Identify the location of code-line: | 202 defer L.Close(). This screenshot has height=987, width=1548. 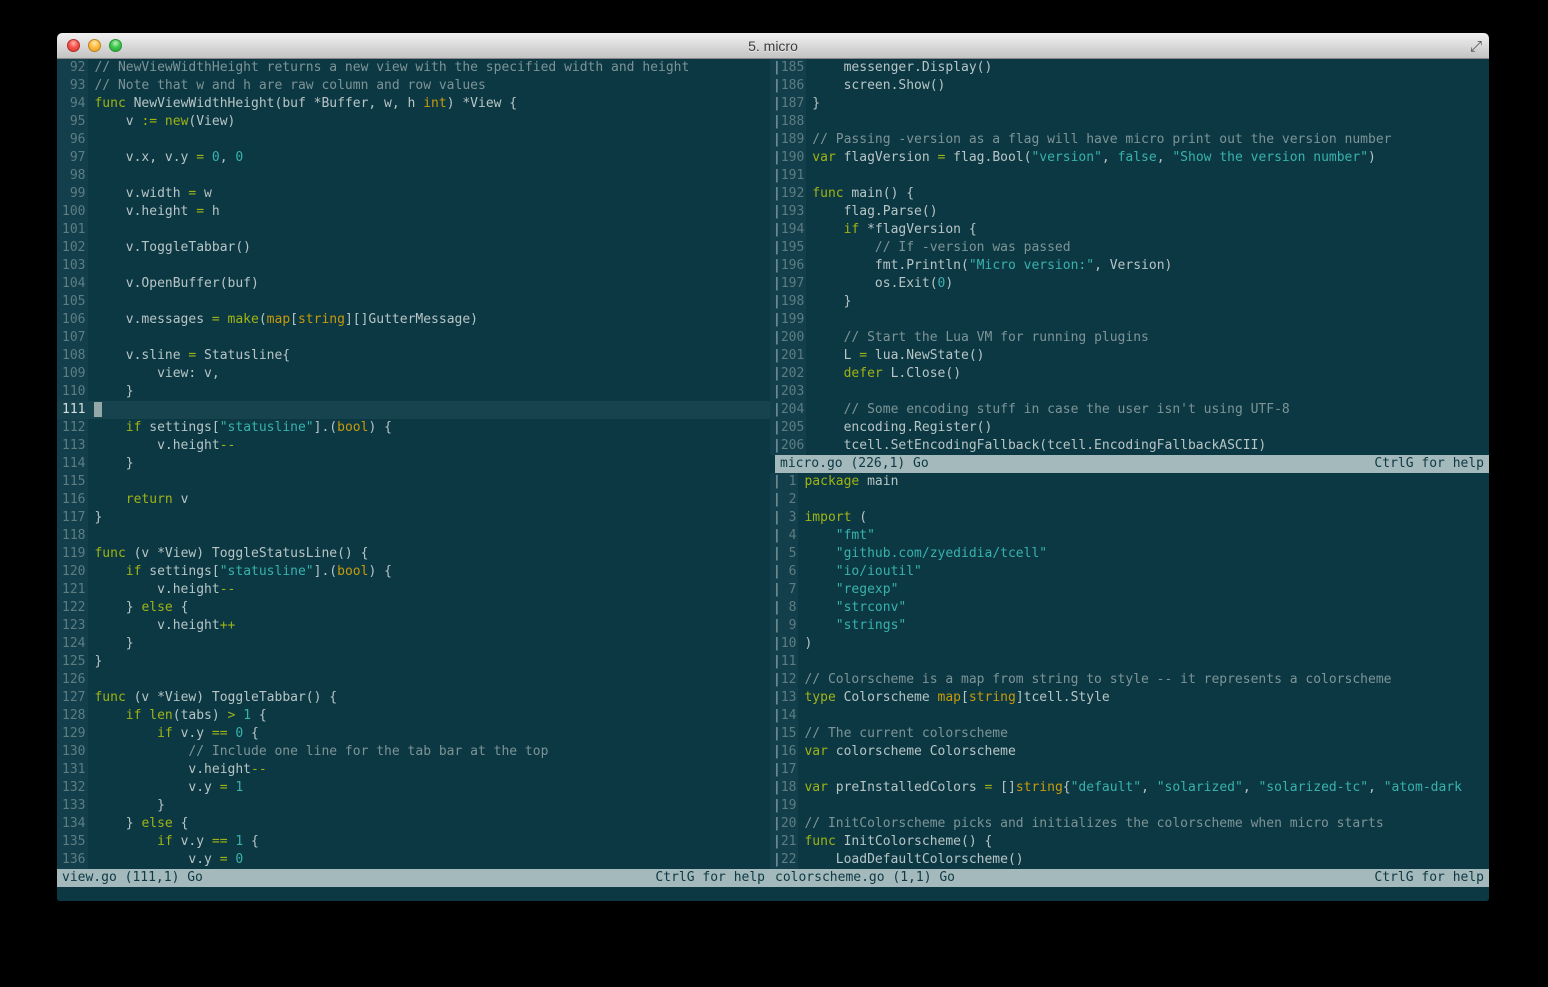
(1129, 374).